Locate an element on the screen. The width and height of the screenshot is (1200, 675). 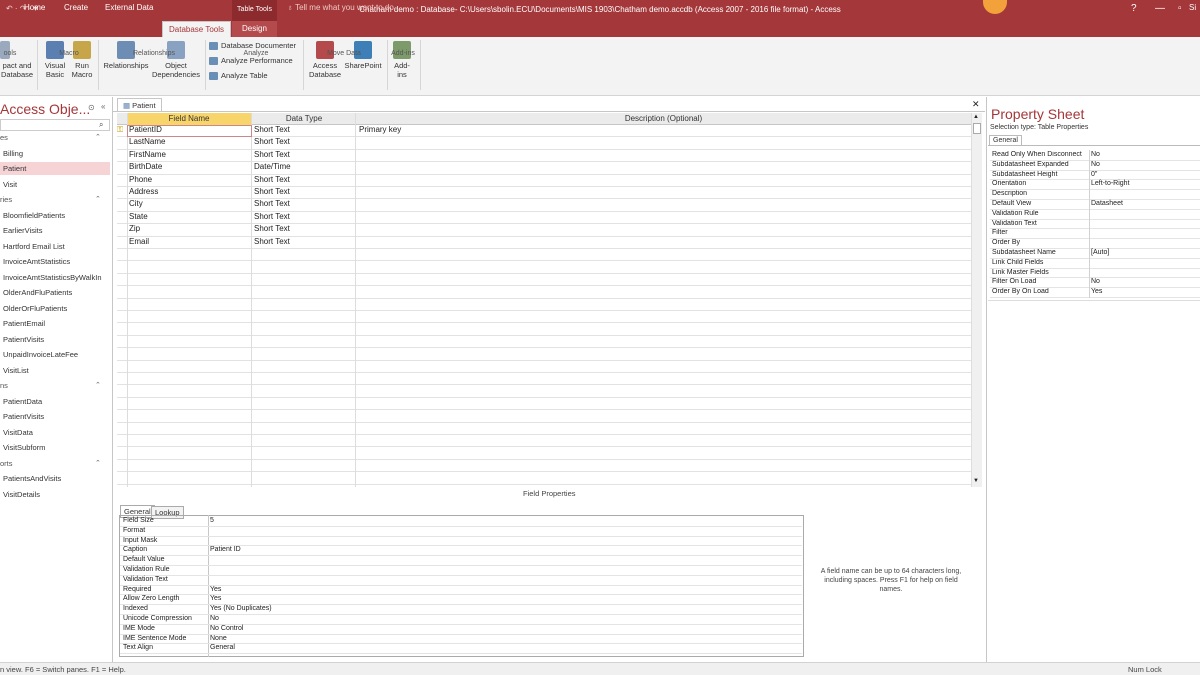
property-row: Text Align General is located at coordinates (461, 649).